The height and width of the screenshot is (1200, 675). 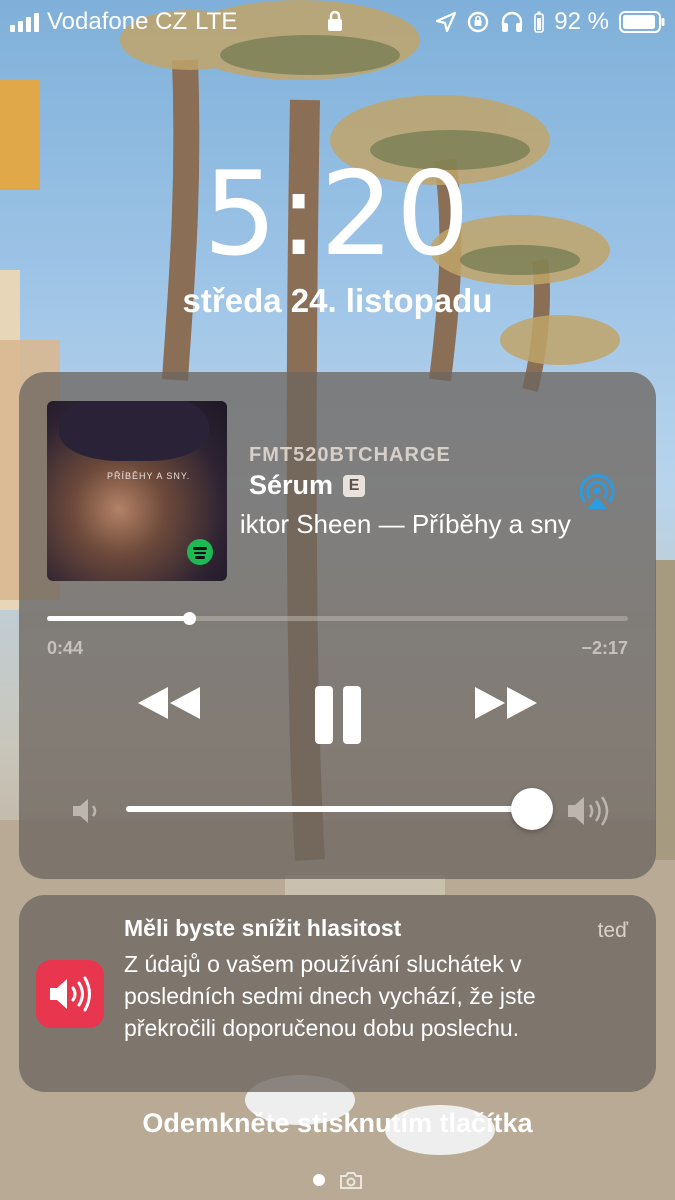 I want to click on page-dot-current, so click(x=318, y=1180).